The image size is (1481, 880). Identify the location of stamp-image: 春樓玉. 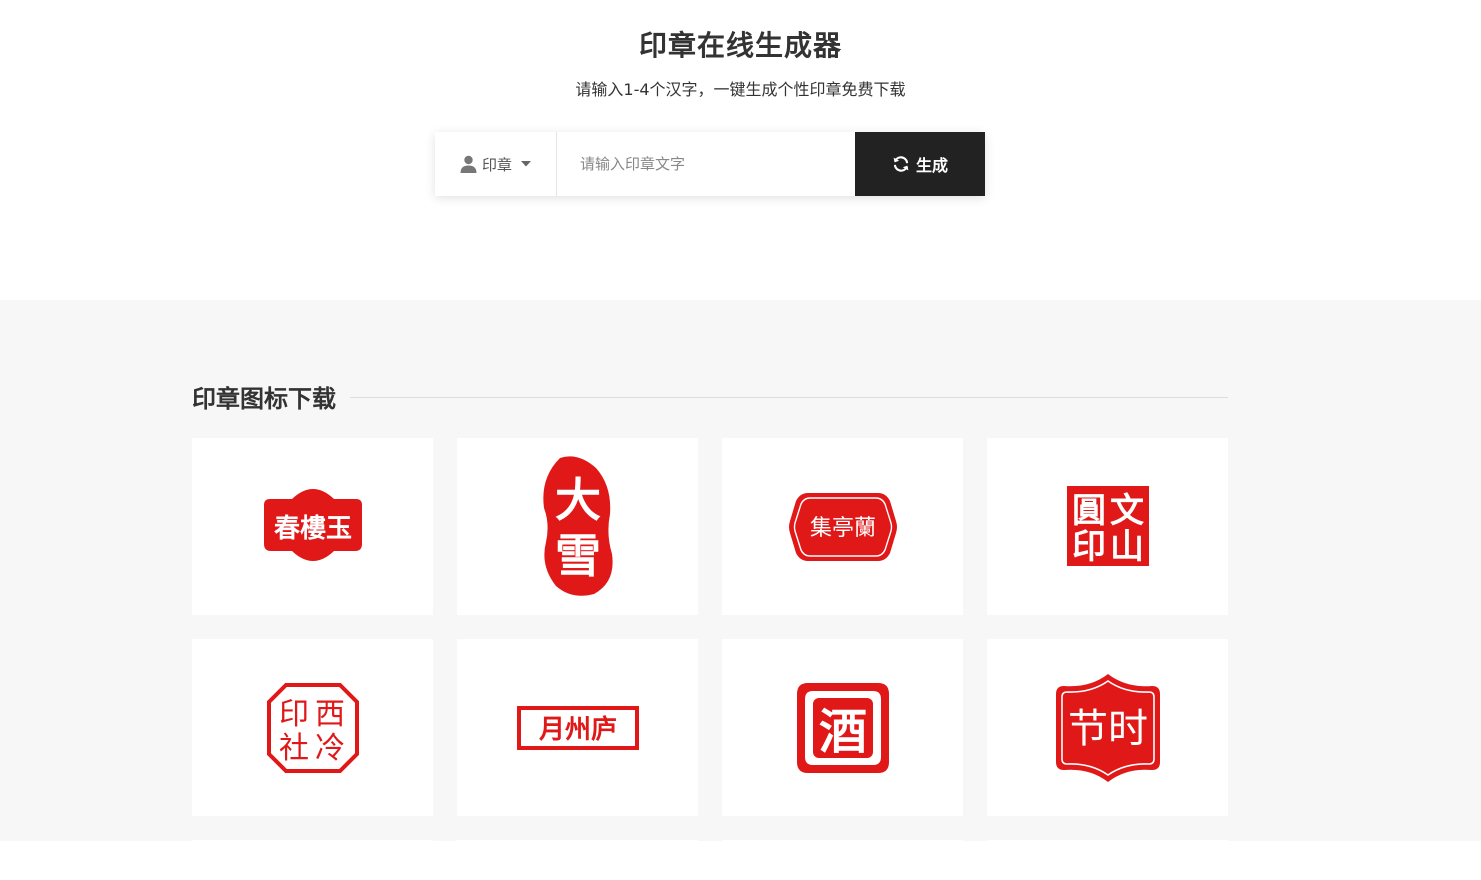
(312, 524).